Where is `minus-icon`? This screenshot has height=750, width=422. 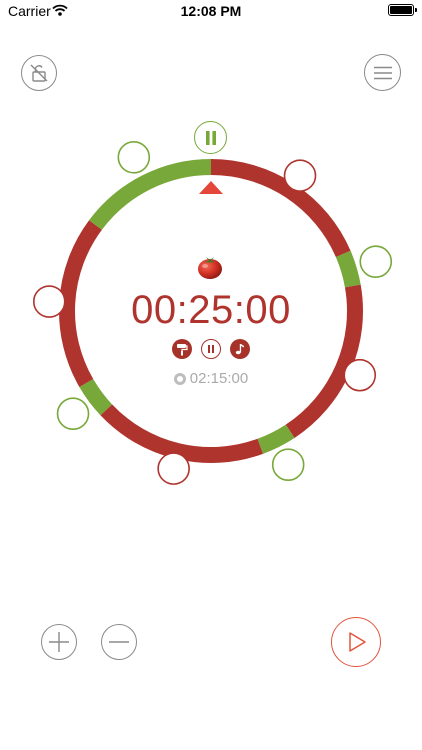
minus-icon is located at coordinates (119, 642).